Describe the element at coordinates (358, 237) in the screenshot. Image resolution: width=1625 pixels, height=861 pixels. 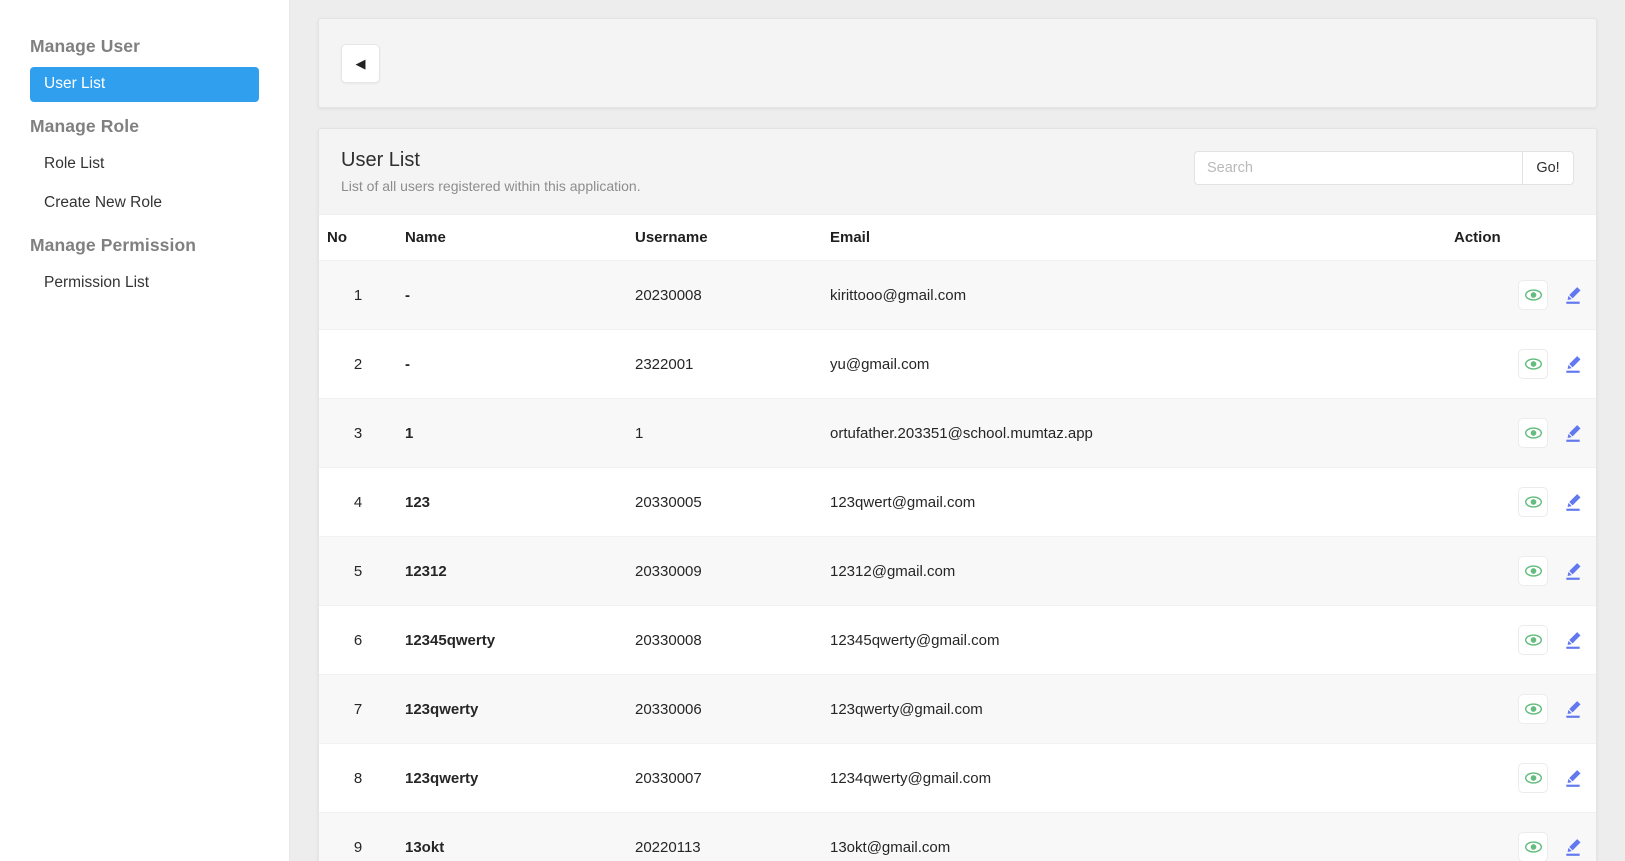
I see `column-header-no: No` at that location.